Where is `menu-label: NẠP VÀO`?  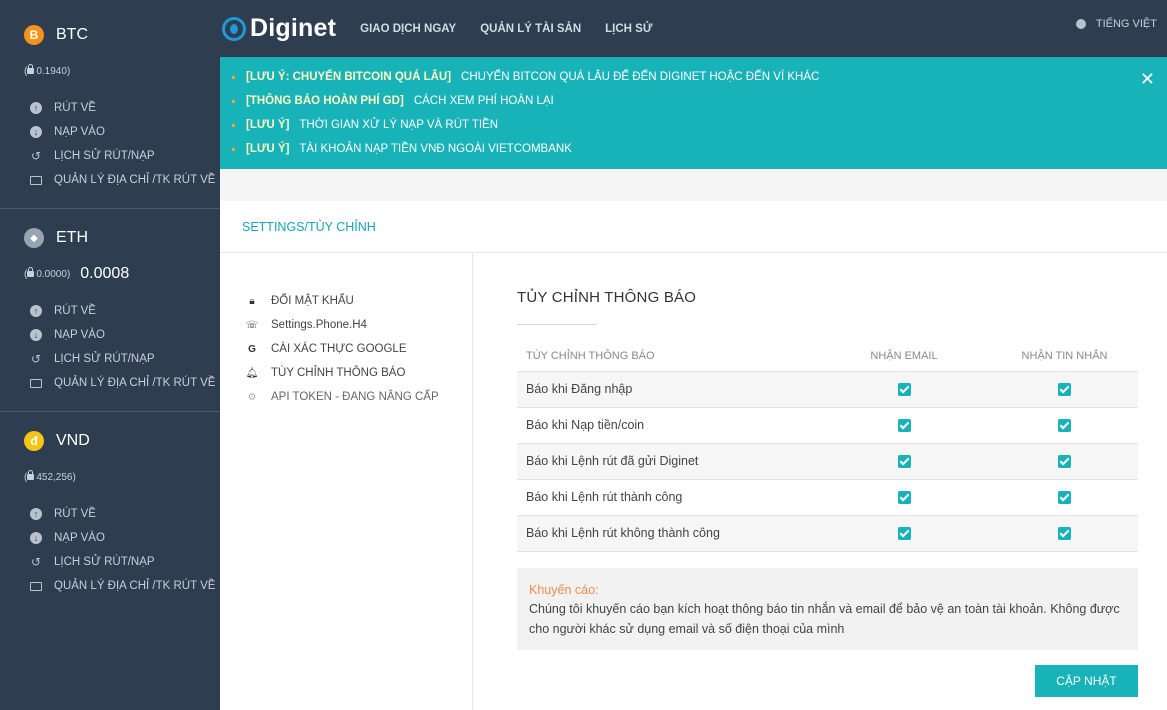 menu-label: NẠP VÀO is located at coordinates (79, 335).